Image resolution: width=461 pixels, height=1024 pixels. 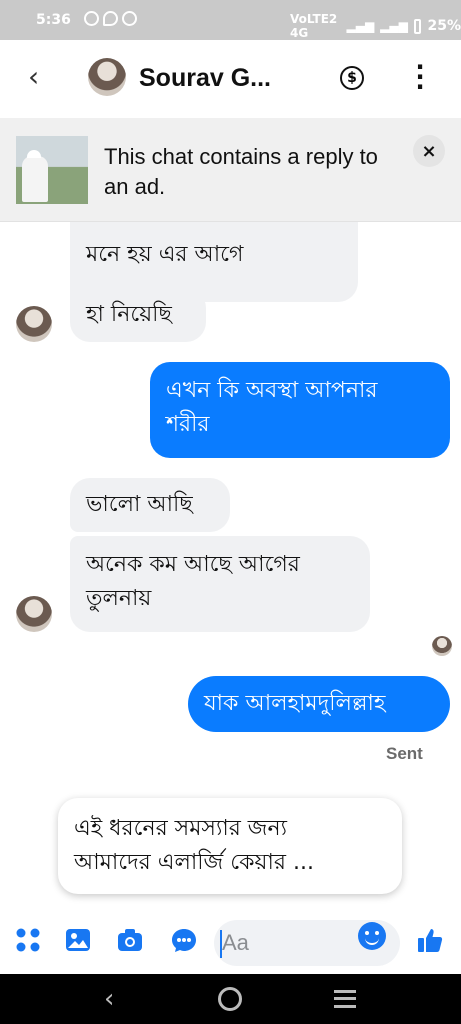 I want to click on status-icons, so click(x=110, y=18).